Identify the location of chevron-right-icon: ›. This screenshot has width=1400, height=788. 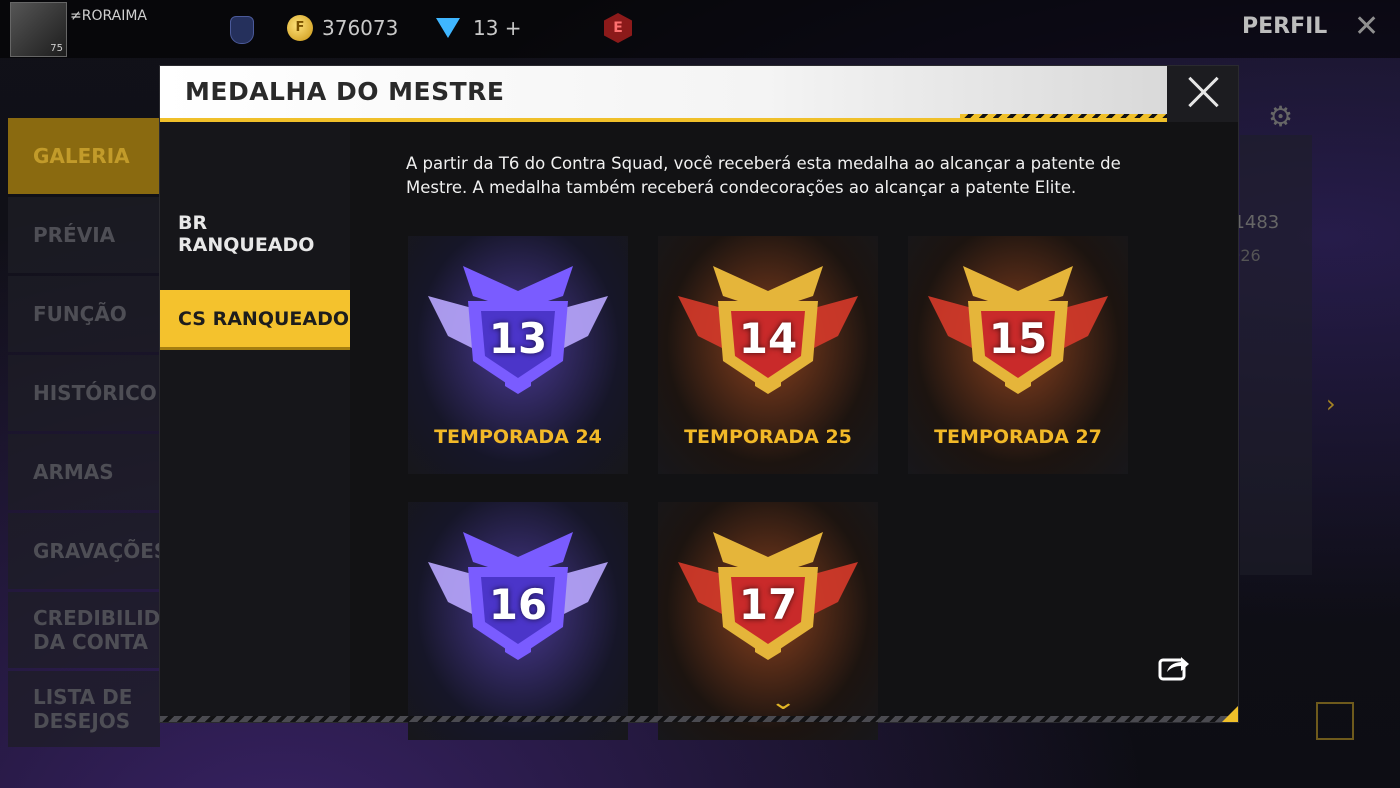
(1331, 404).